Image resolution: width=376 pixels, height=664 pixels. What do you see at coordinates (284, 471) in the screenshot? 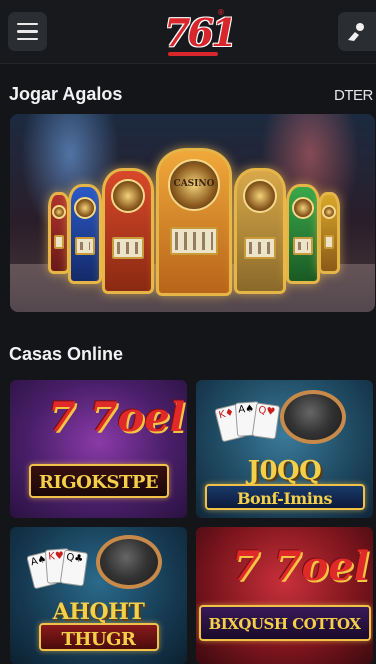
I see `game-title-line1: J0QQ` at bounding box center [284, 471].